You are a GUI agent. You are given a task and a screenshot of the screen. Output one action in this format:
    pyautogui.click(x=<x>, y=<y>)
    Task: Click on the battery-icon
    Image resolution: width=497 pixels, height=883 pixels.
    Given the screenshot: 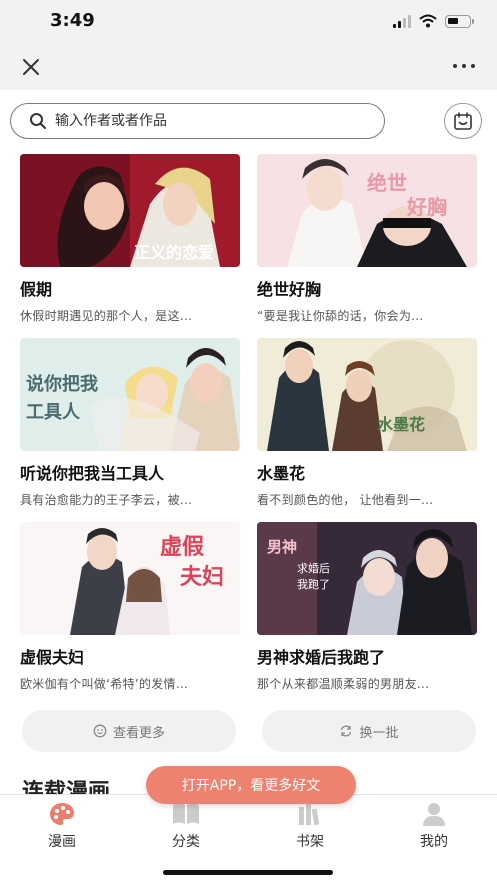 What is the action you would take?
    pyautogui.click(x=459, y=21)
    